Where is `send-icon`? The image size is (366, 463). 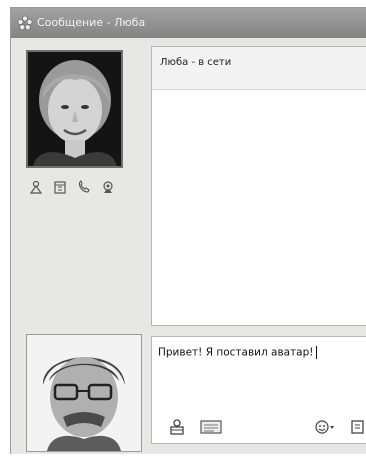 send-icon is located at coordinates (177, 427).